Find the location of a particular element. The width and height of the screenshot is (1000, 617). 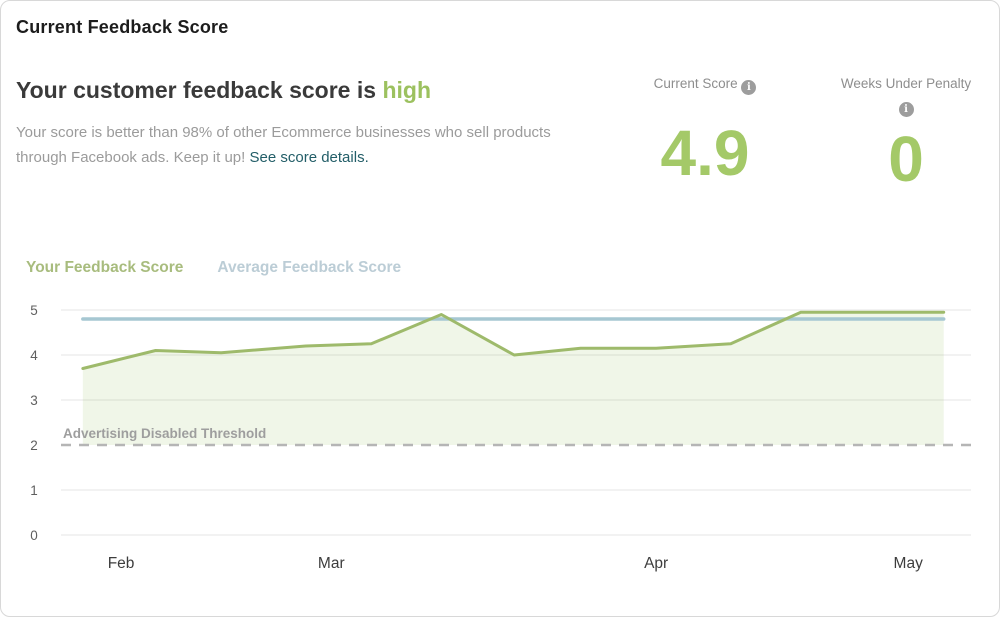

svg-text: 2 is located at coordinates (34, 445).